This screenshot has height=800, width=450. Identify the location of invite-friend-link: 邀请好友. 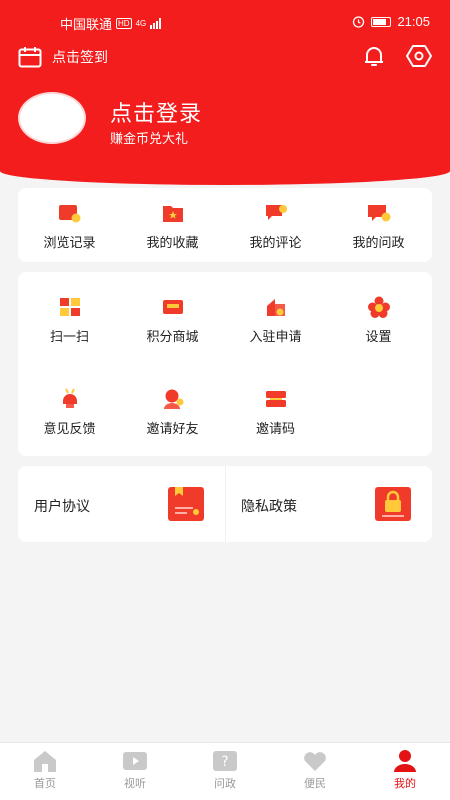
(172, 412).